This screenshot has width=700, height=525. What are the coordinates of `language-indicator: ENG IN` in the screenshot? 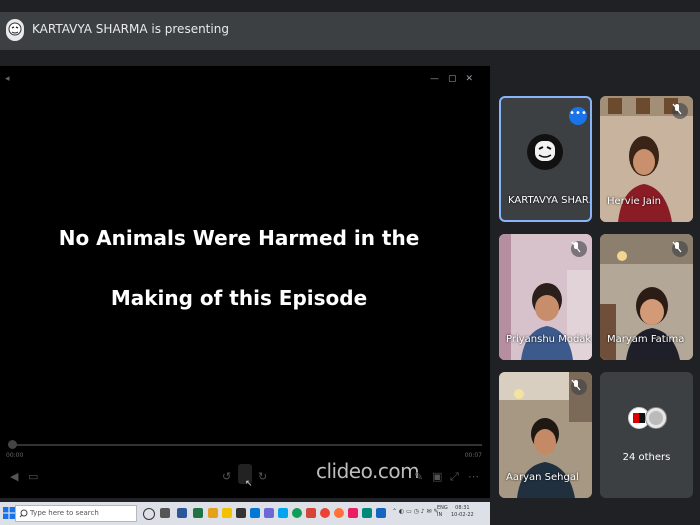 It's located at (442, 512).